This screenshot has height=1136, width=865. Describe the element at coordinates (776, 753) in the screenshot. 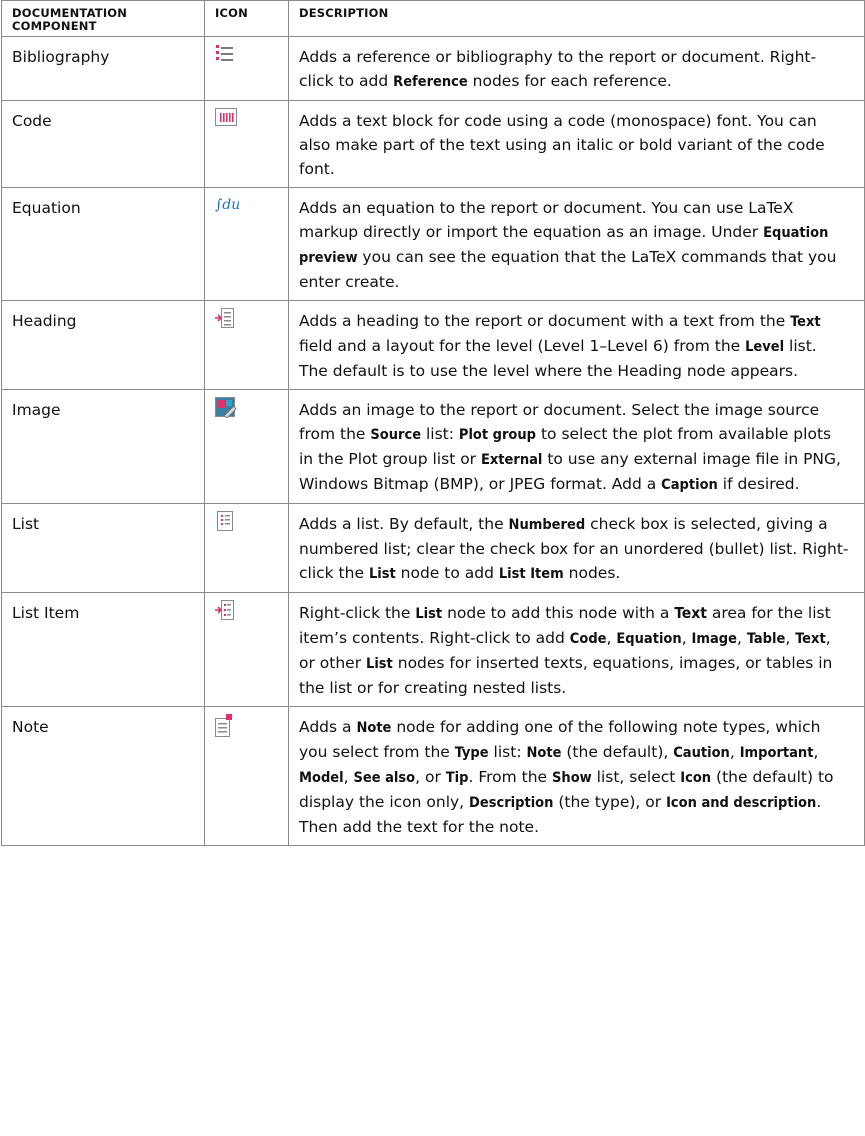

I see `ui-term: Important` at that location.